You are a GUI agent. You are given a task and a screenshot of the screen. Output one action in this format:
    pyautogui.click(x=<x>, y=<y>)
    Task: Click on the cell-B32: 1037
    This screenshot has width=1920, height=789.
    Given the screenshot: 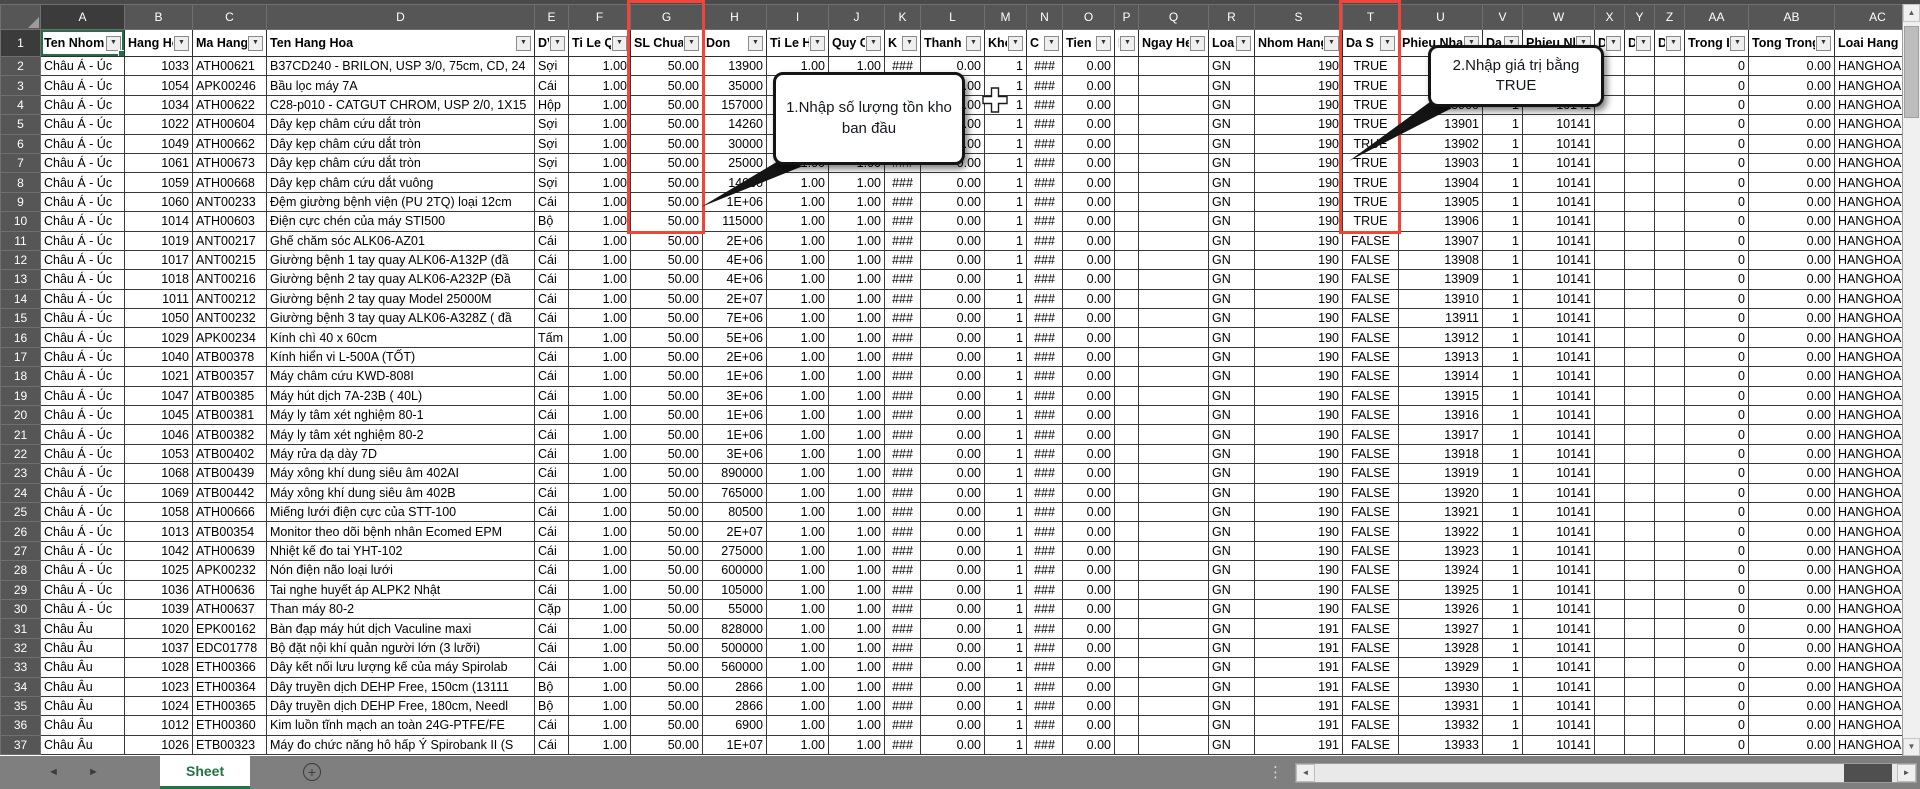 What is the action you would take?
    pyautogui.click(x=158, y=648)
    